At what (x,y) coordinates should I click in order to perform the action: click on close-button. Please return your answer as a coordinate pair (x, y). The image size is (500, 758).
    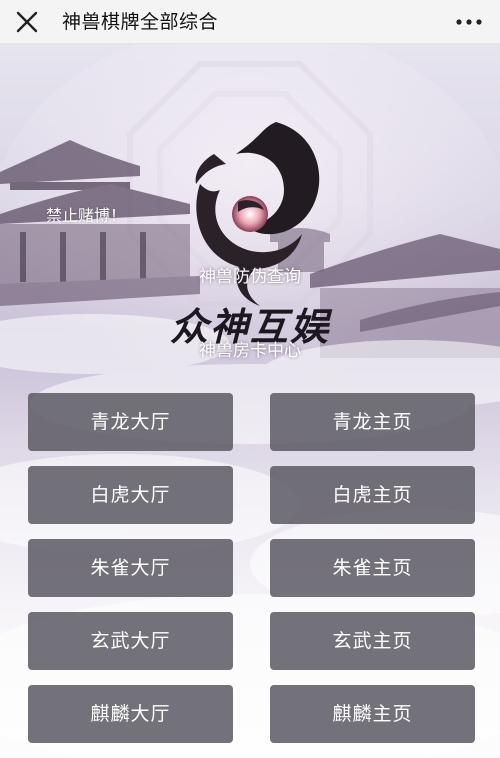
    Looking at the image, I should click on (27, 22).